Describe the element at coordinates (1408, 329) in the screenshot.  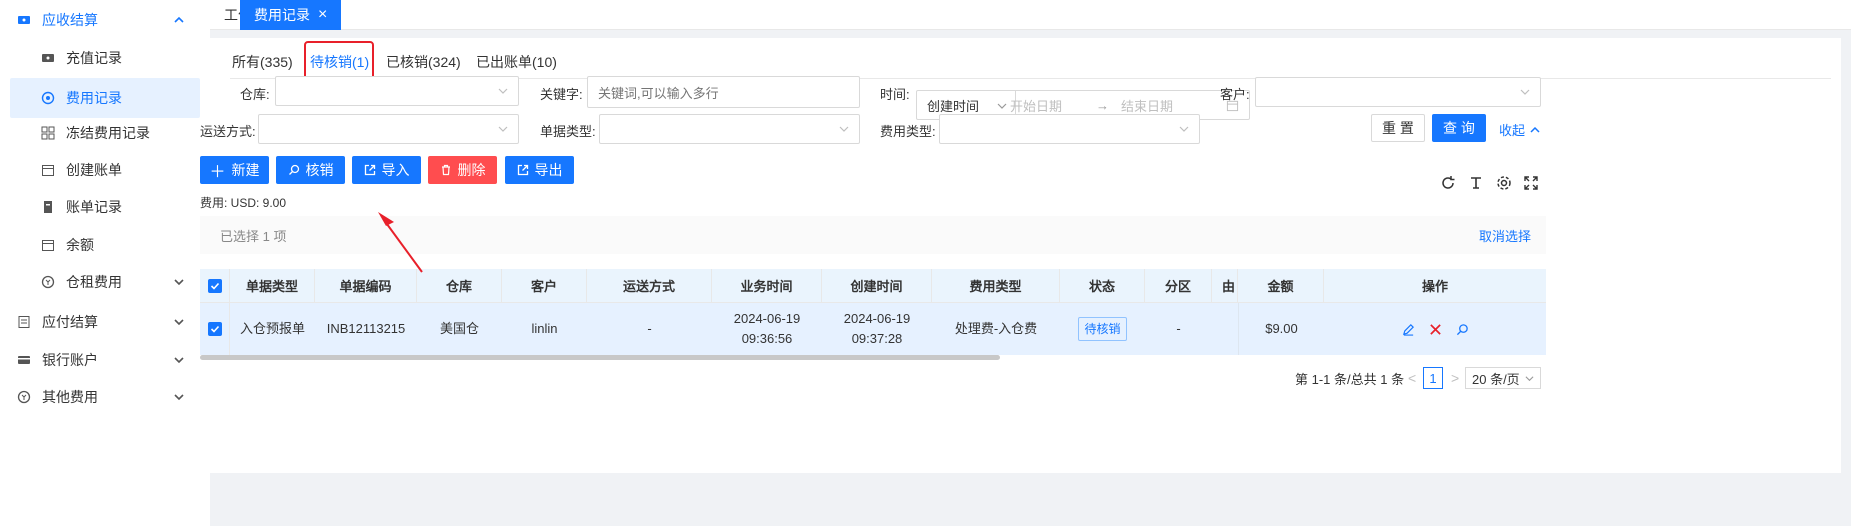
I see `edit-icon` at that location.